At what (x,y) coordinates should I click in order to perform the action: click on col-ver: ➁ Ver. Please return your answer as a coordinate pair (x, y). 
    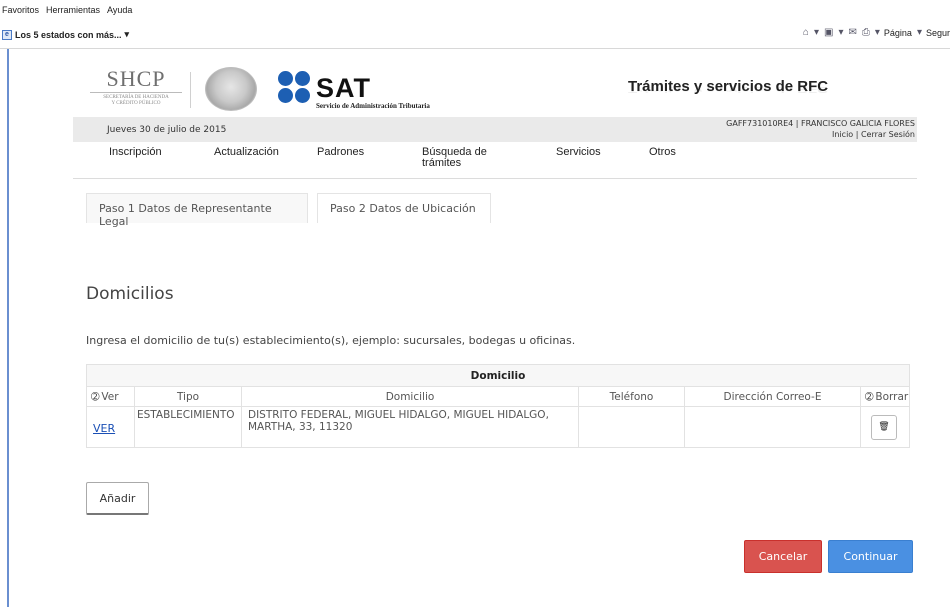
    Looking at the image, I should click on (110, 396).